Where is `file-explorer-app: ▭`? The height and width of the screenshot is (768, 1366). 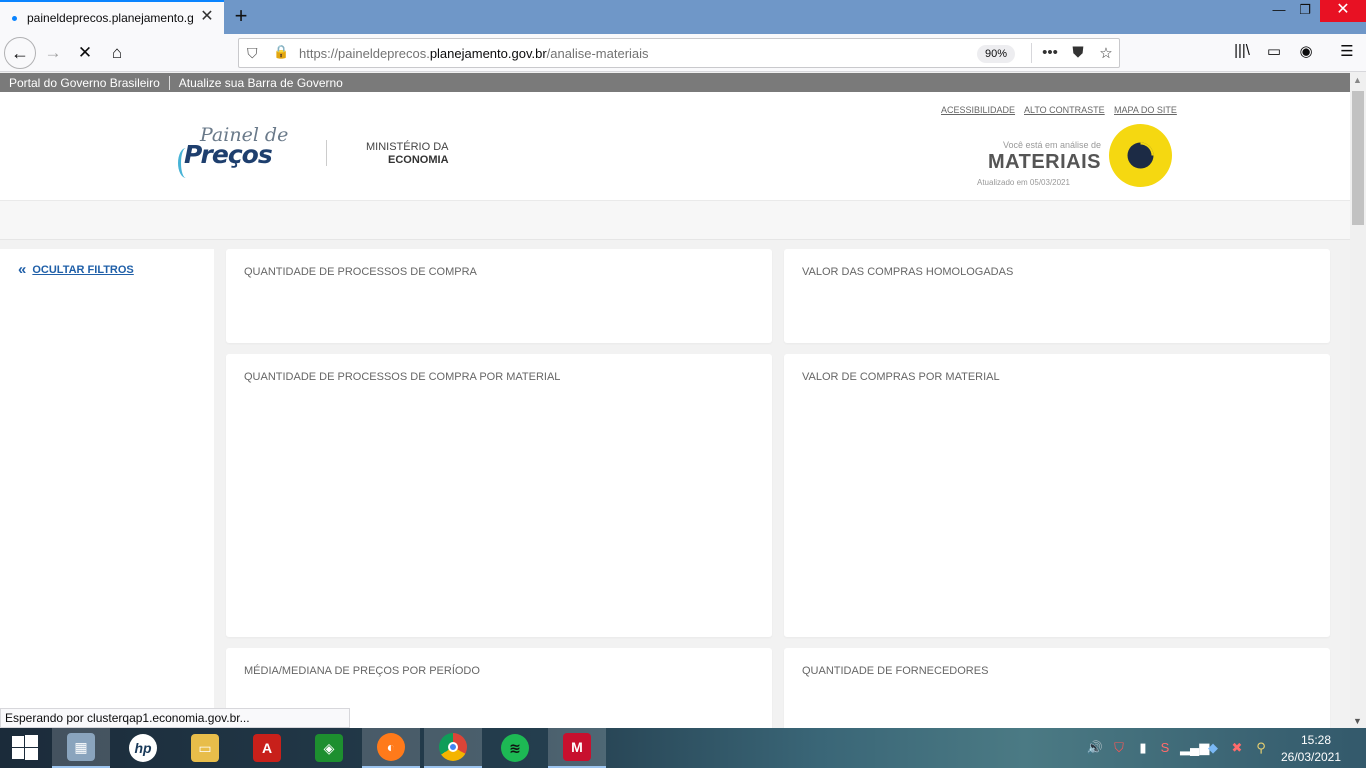 file-explorer-app: ▭ is located at coordinates (205, 748).